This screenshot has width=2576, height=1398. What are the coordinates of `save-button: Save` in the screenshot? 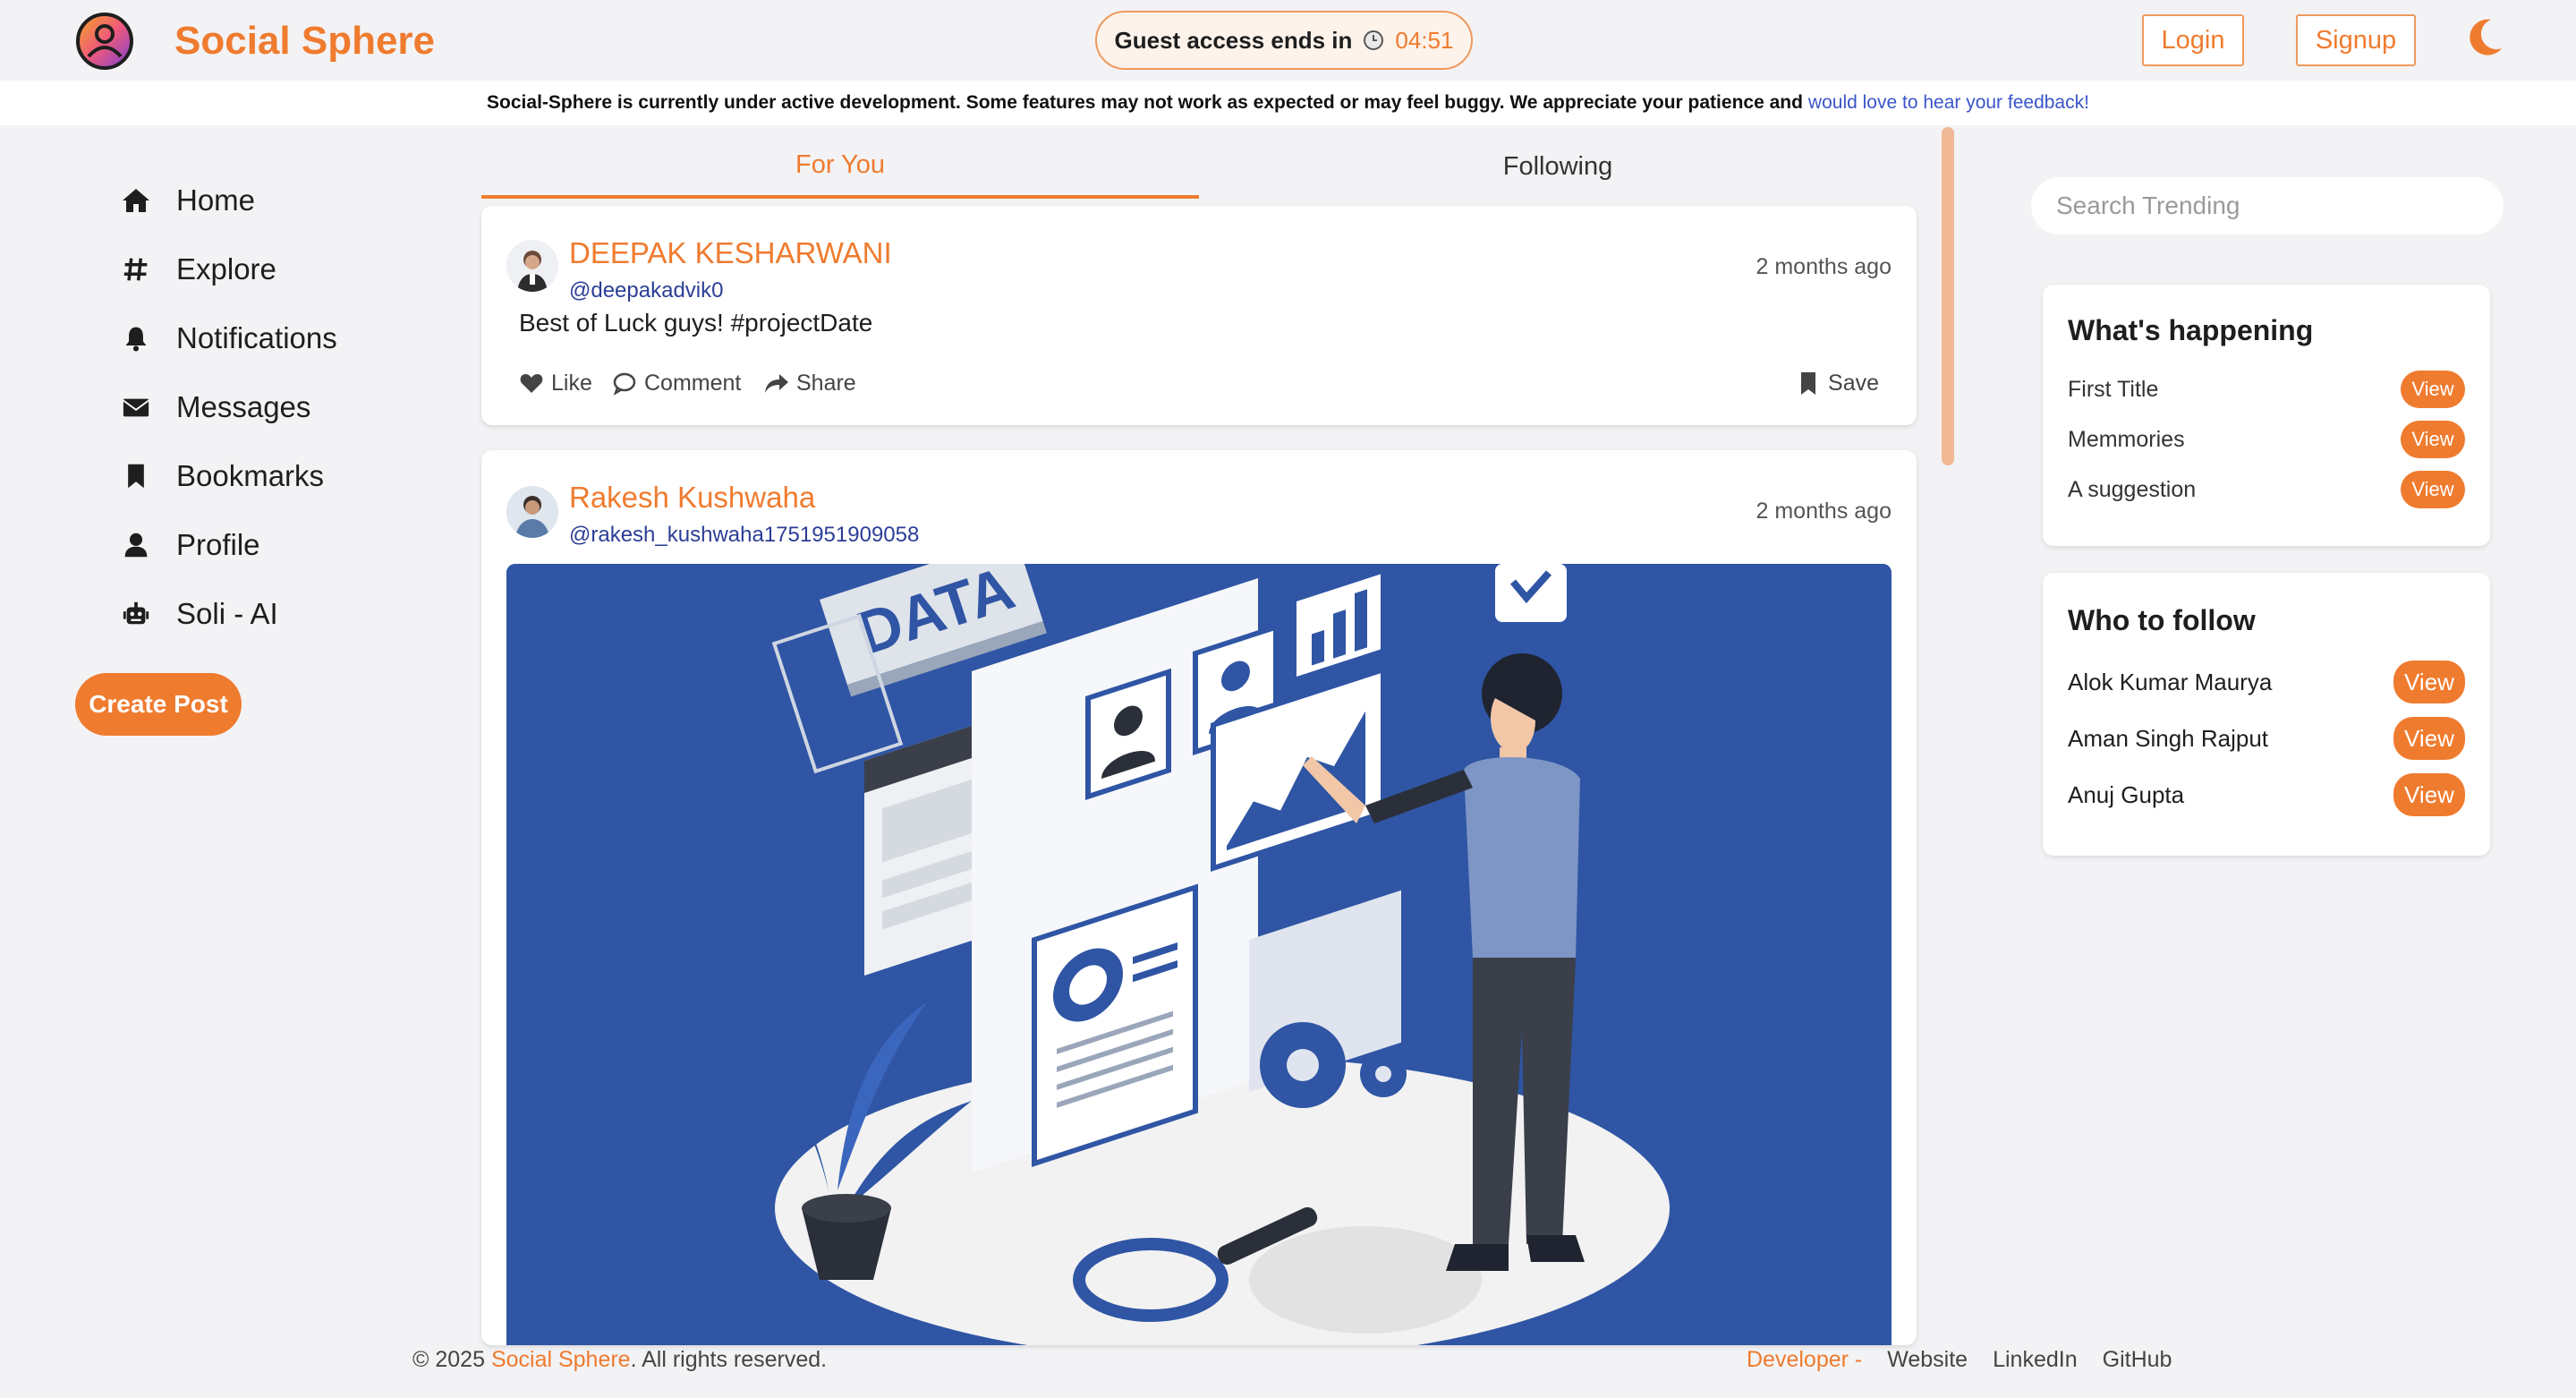 It's located at (1837, 383).